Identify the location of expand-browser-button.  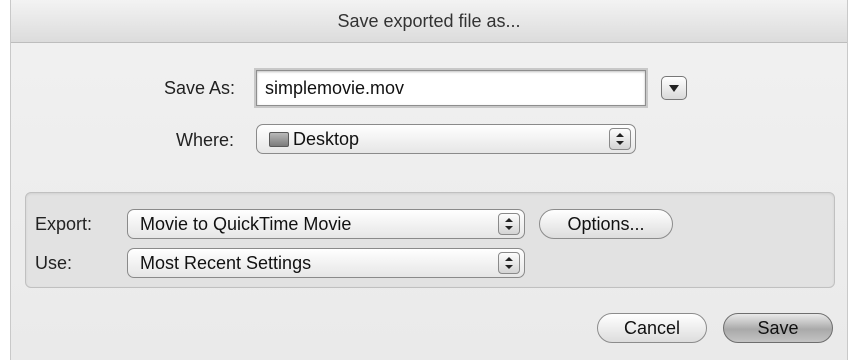
(674, 88).